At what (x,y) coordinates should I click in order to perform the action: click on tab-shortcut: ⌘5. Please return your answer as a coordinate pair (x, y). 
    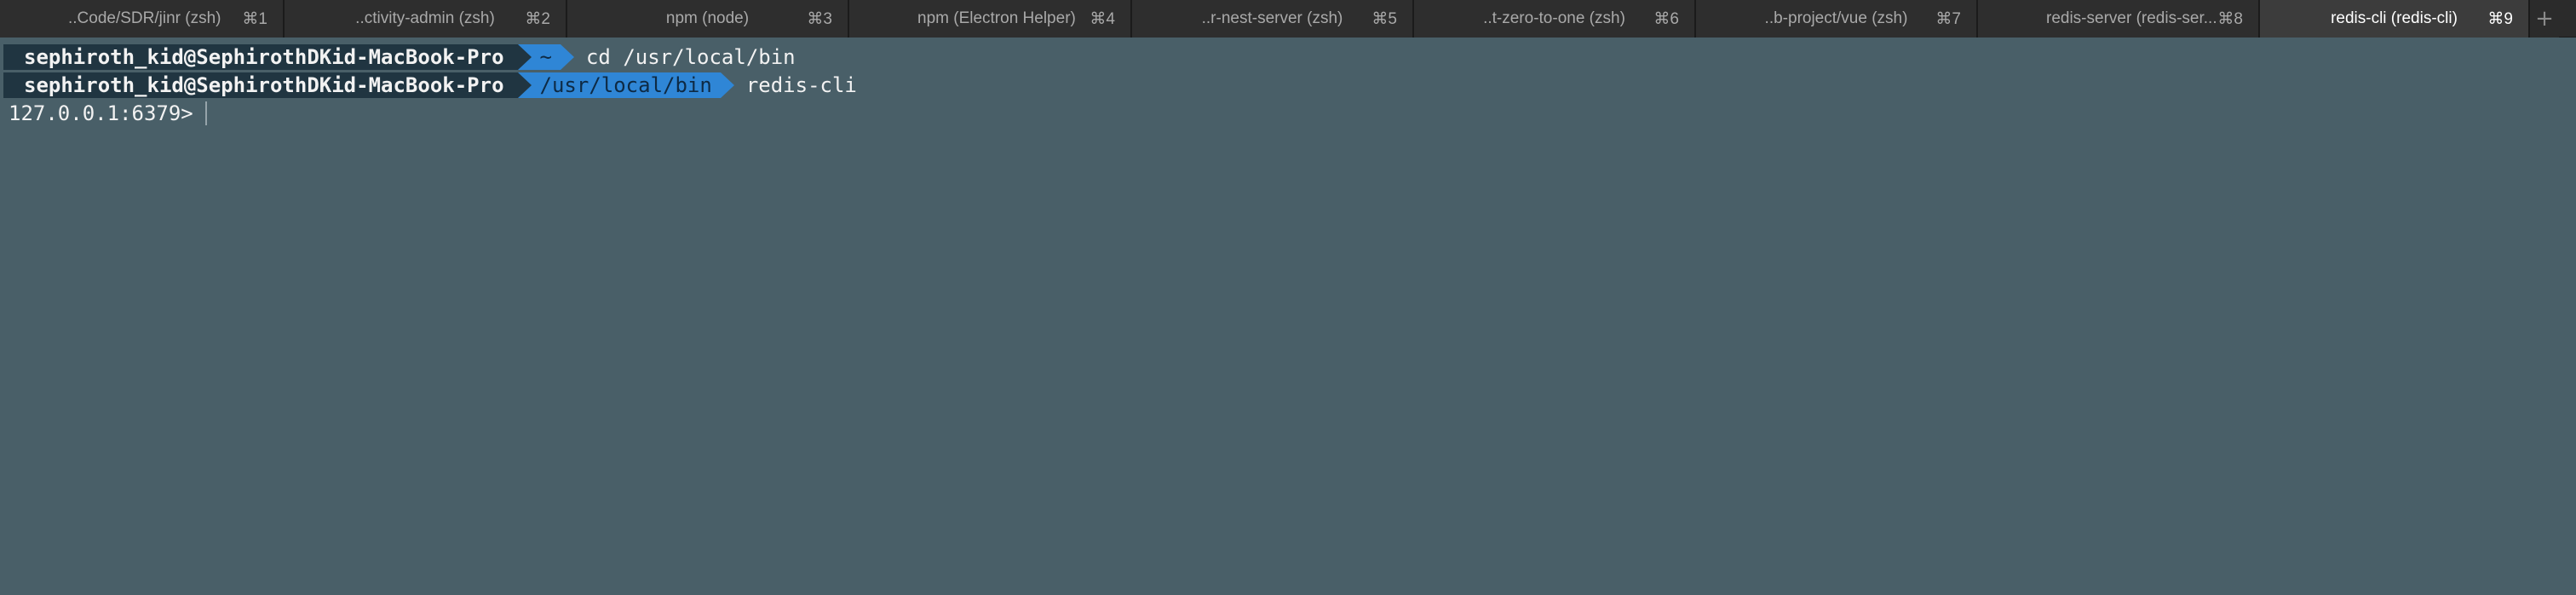
    Looking at the image, I should click on (1384, 18).